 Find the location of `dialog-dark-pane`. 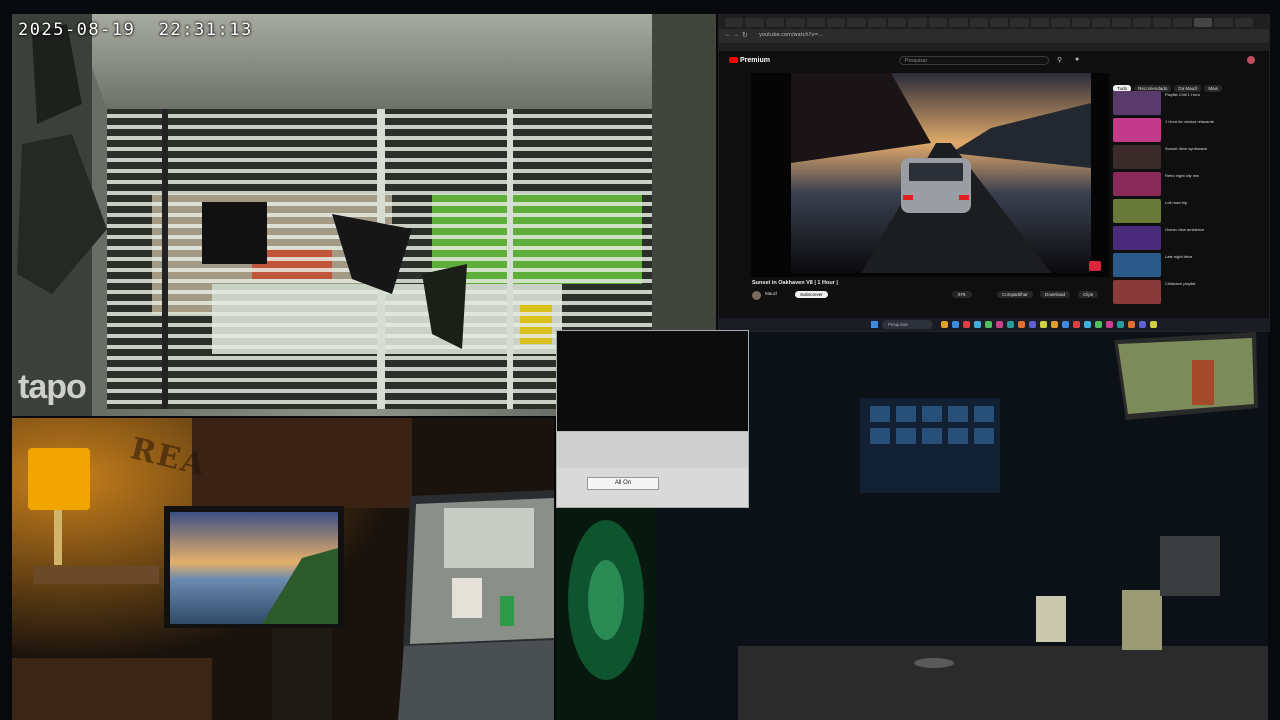

dialog-dark-pane is located at coordinates (652, 381).